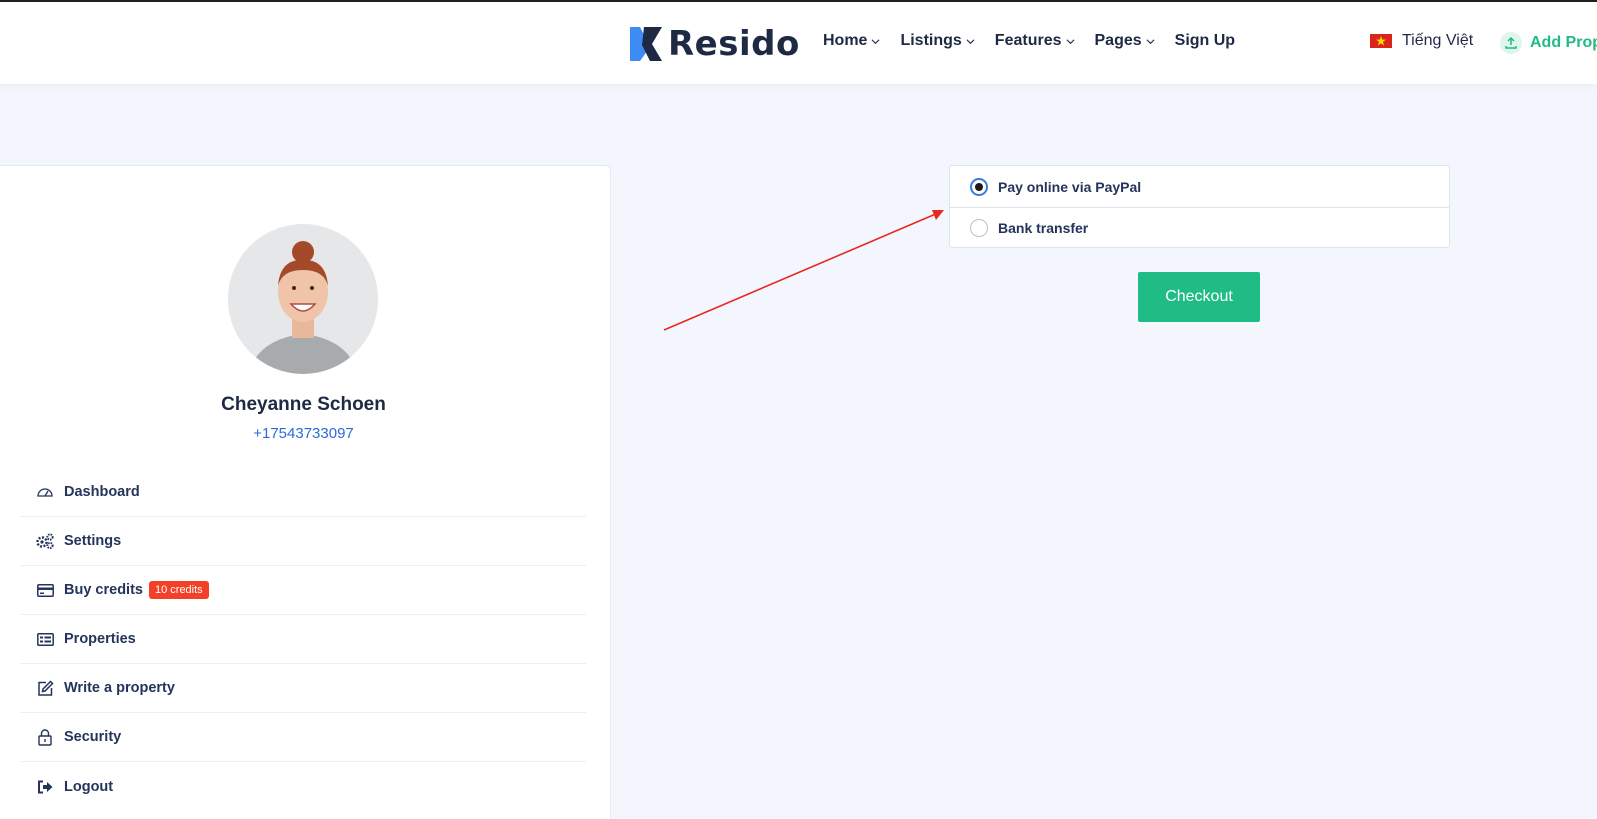  Describe the element at coordinates (303, 737) in the screenshot. I see `sidebar-item-security: Security` at that location.